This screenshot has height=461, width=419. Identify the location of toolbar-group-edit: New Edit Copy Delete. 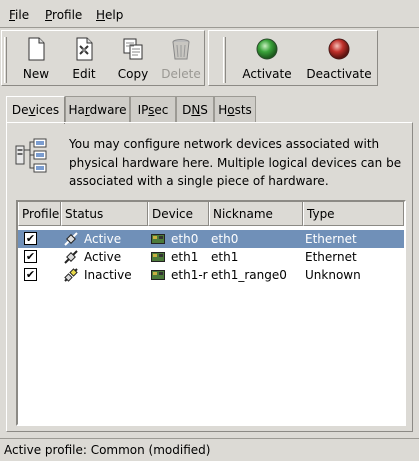
(103, 58).